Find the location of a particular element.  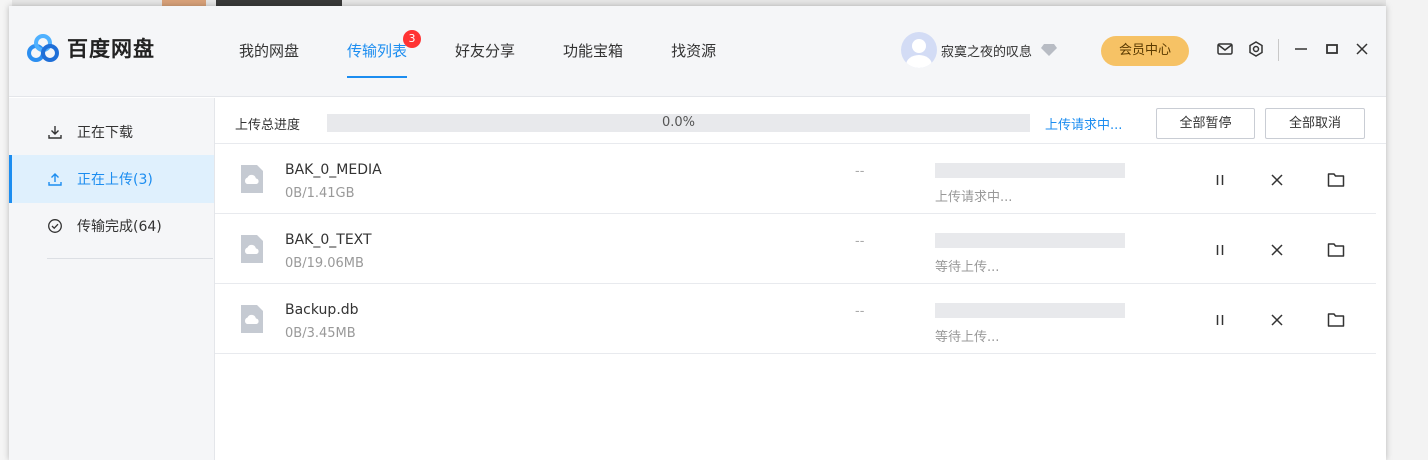

nav-toolbox: 功能宝箱 is located at coordinates (593, 58).